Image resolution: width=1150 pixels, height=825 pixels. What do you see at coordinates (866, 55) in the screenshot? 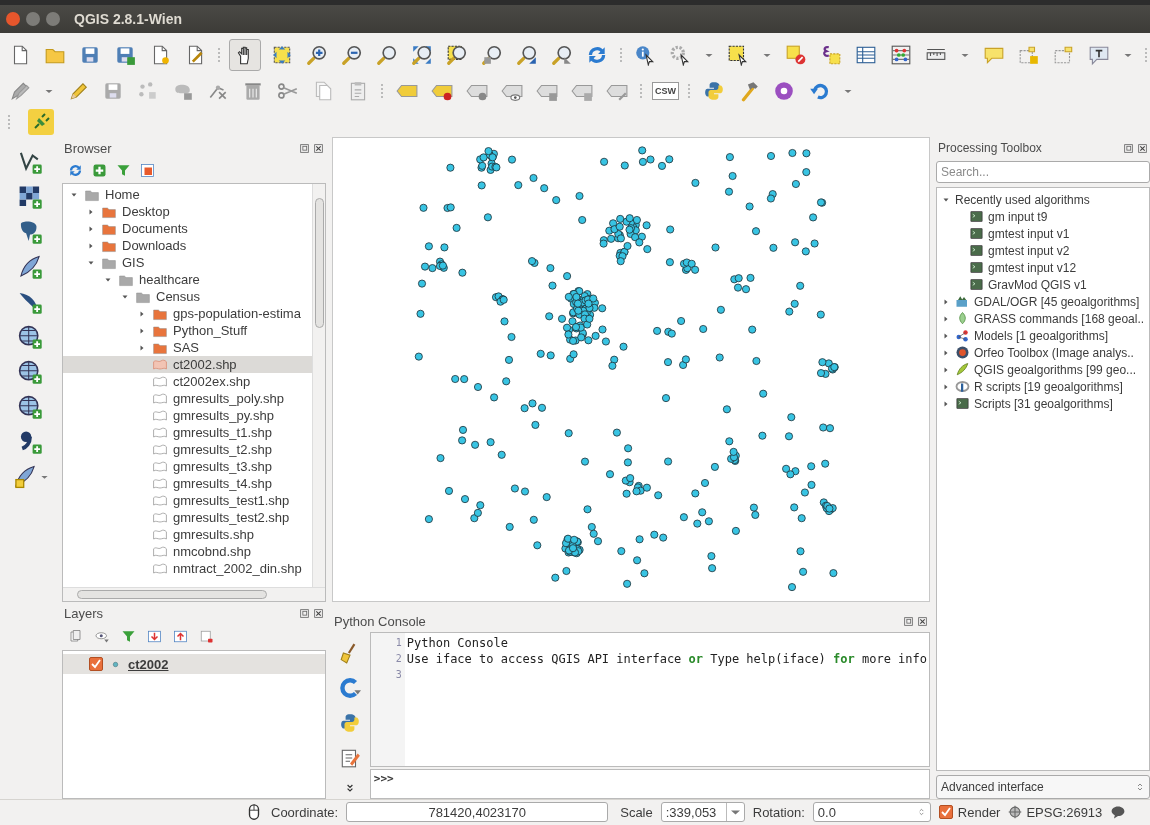
I see `table-icon` at bounding box center [866, 55].